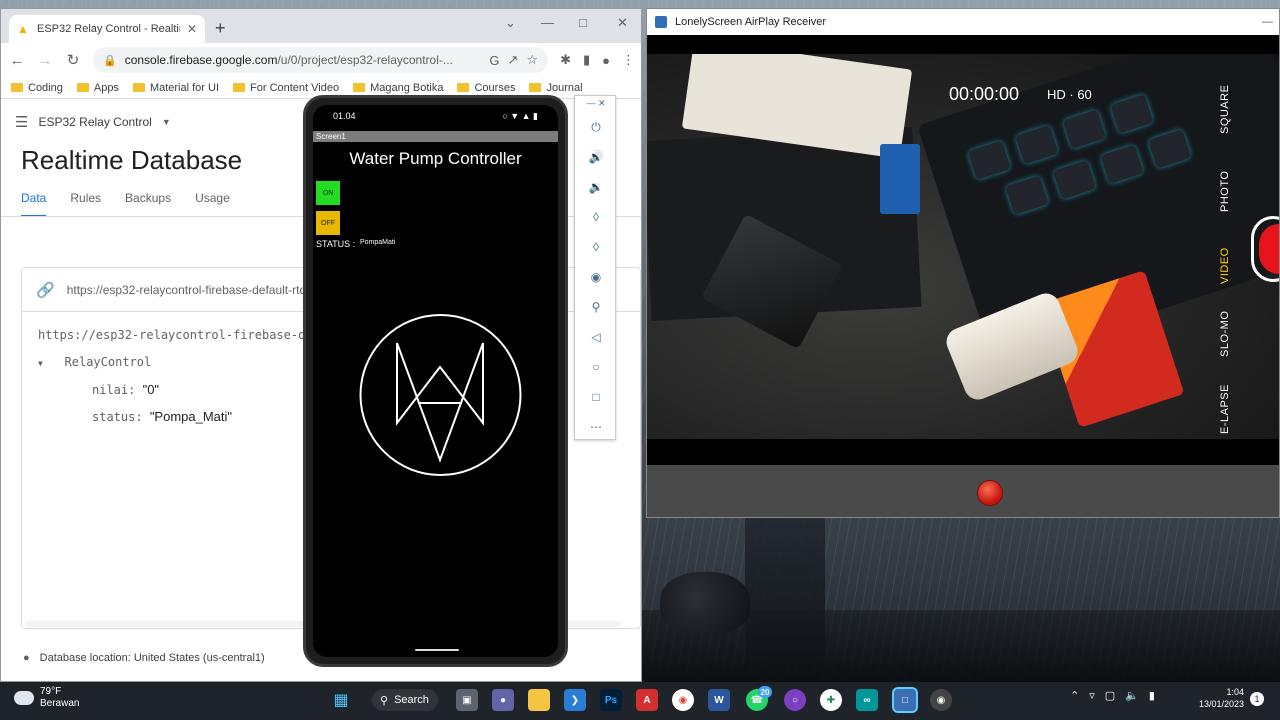  Describe the element at coordinates (344, 116) in the screenshot. I see `phone-clock: 01.04` at that location.